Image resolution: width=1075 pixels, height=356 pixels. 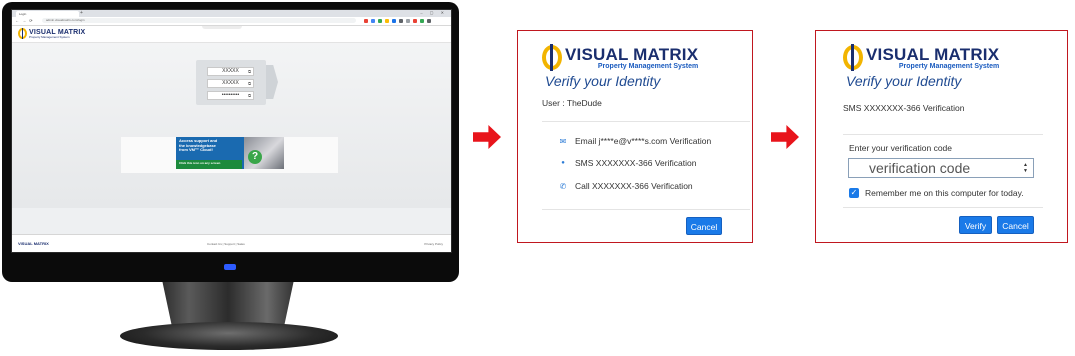 What do you see at coordinates (230, 71) in the screenshot?
I see `username-field: XXXXX ⧉` at bounding box center [230, 71].